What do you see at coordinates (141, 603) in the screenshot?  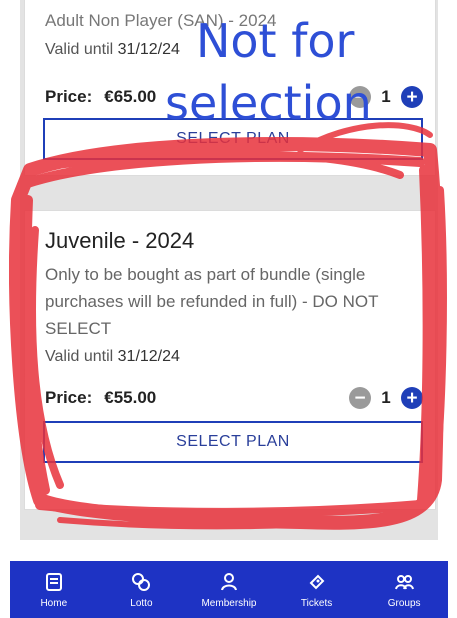 I see `tab-label: Lotto` at bounding box center [141, 603].